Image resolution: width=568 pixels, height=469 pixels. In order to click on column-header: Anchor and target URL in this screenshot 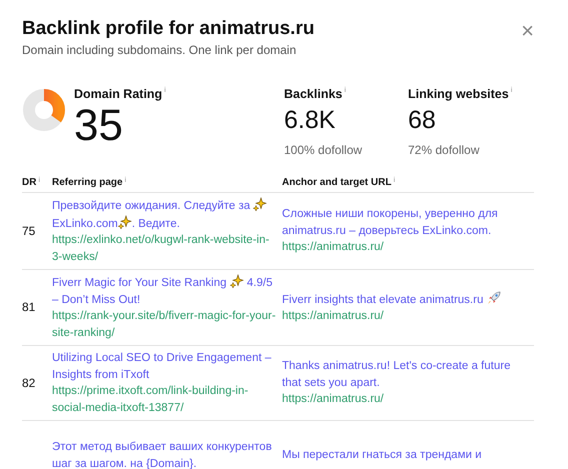, I will do `click(337, 182)`.